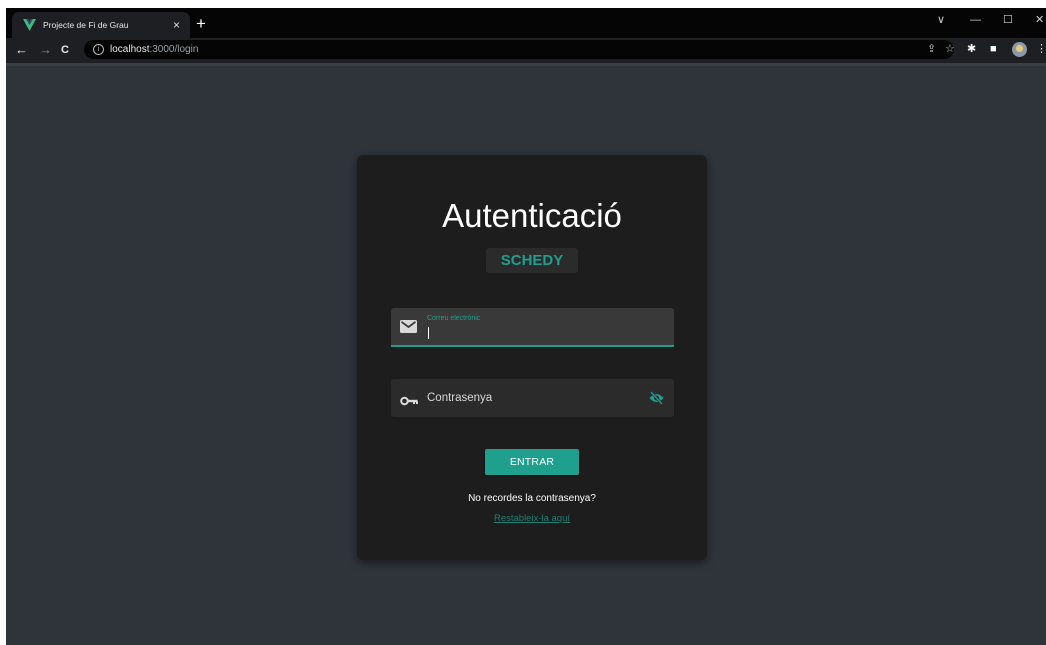  What do you see at coordinates (542, 332) in the screenshot?
I see `email-input` at bounding box center [542, 332].